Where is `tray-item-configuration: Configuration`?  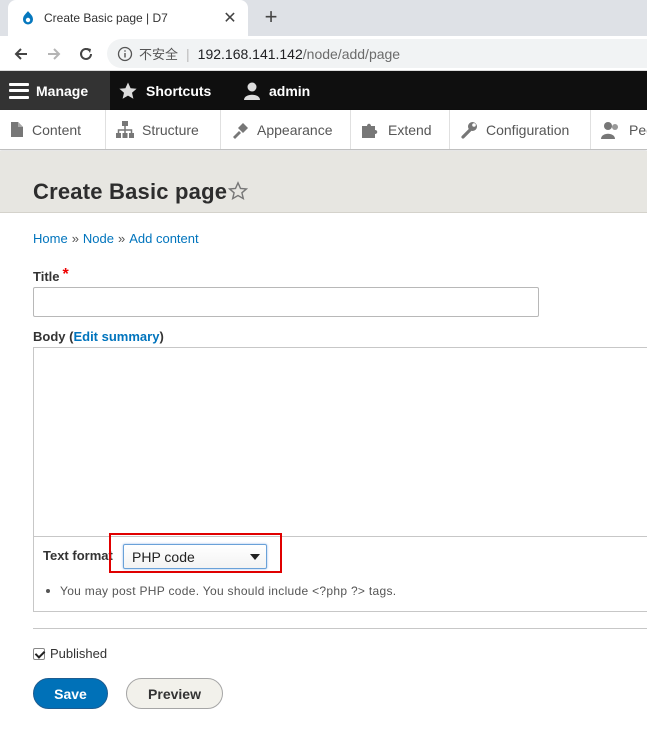 tray-item-configuration: Configuration is located at coordinates (520, 129).